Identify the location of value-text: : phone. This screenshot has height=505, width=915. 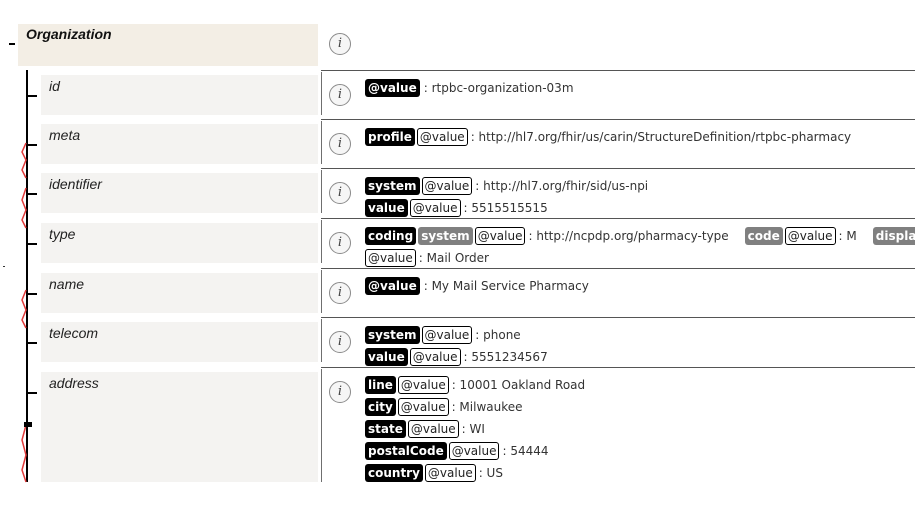
(498, 335).